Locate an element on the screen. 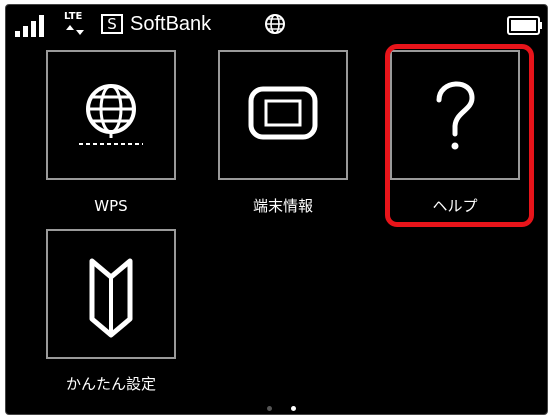  signal-bars-icon is located at coordinates (29, 26).